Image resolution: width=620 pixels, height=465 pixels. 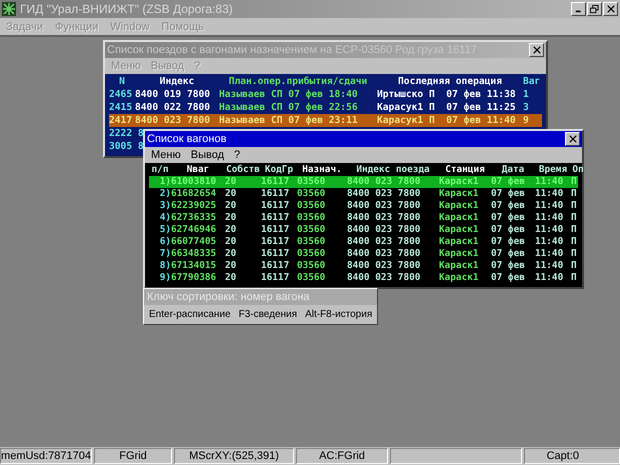 I want to click on table-cell-text: 66077405, so click(x=194, y=242).